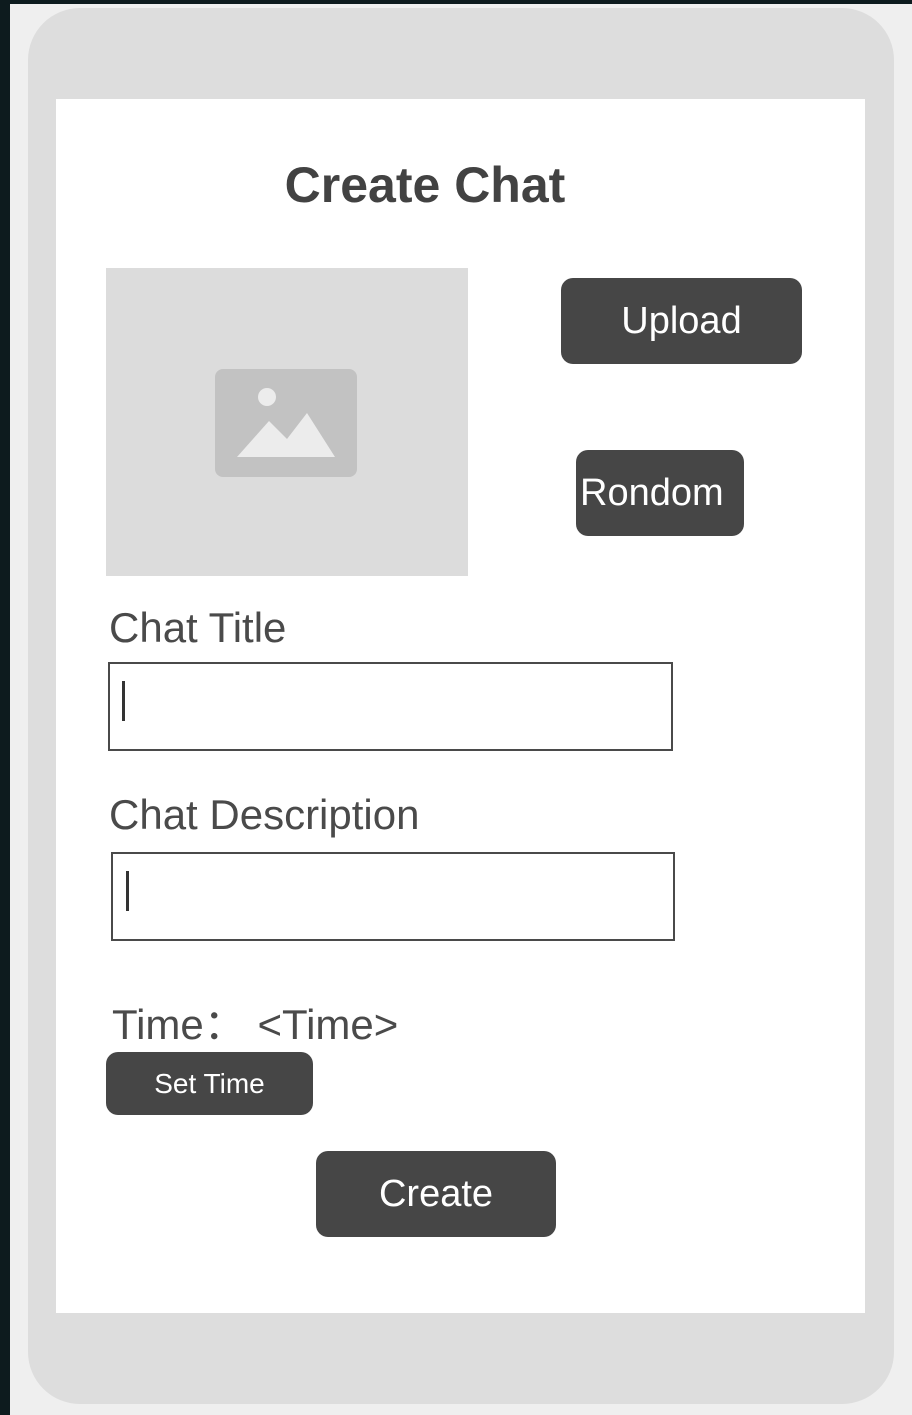 The height and width of the screenshot is (1415, 912). I want to click on image-placeholder-icon, so click(286, 423).